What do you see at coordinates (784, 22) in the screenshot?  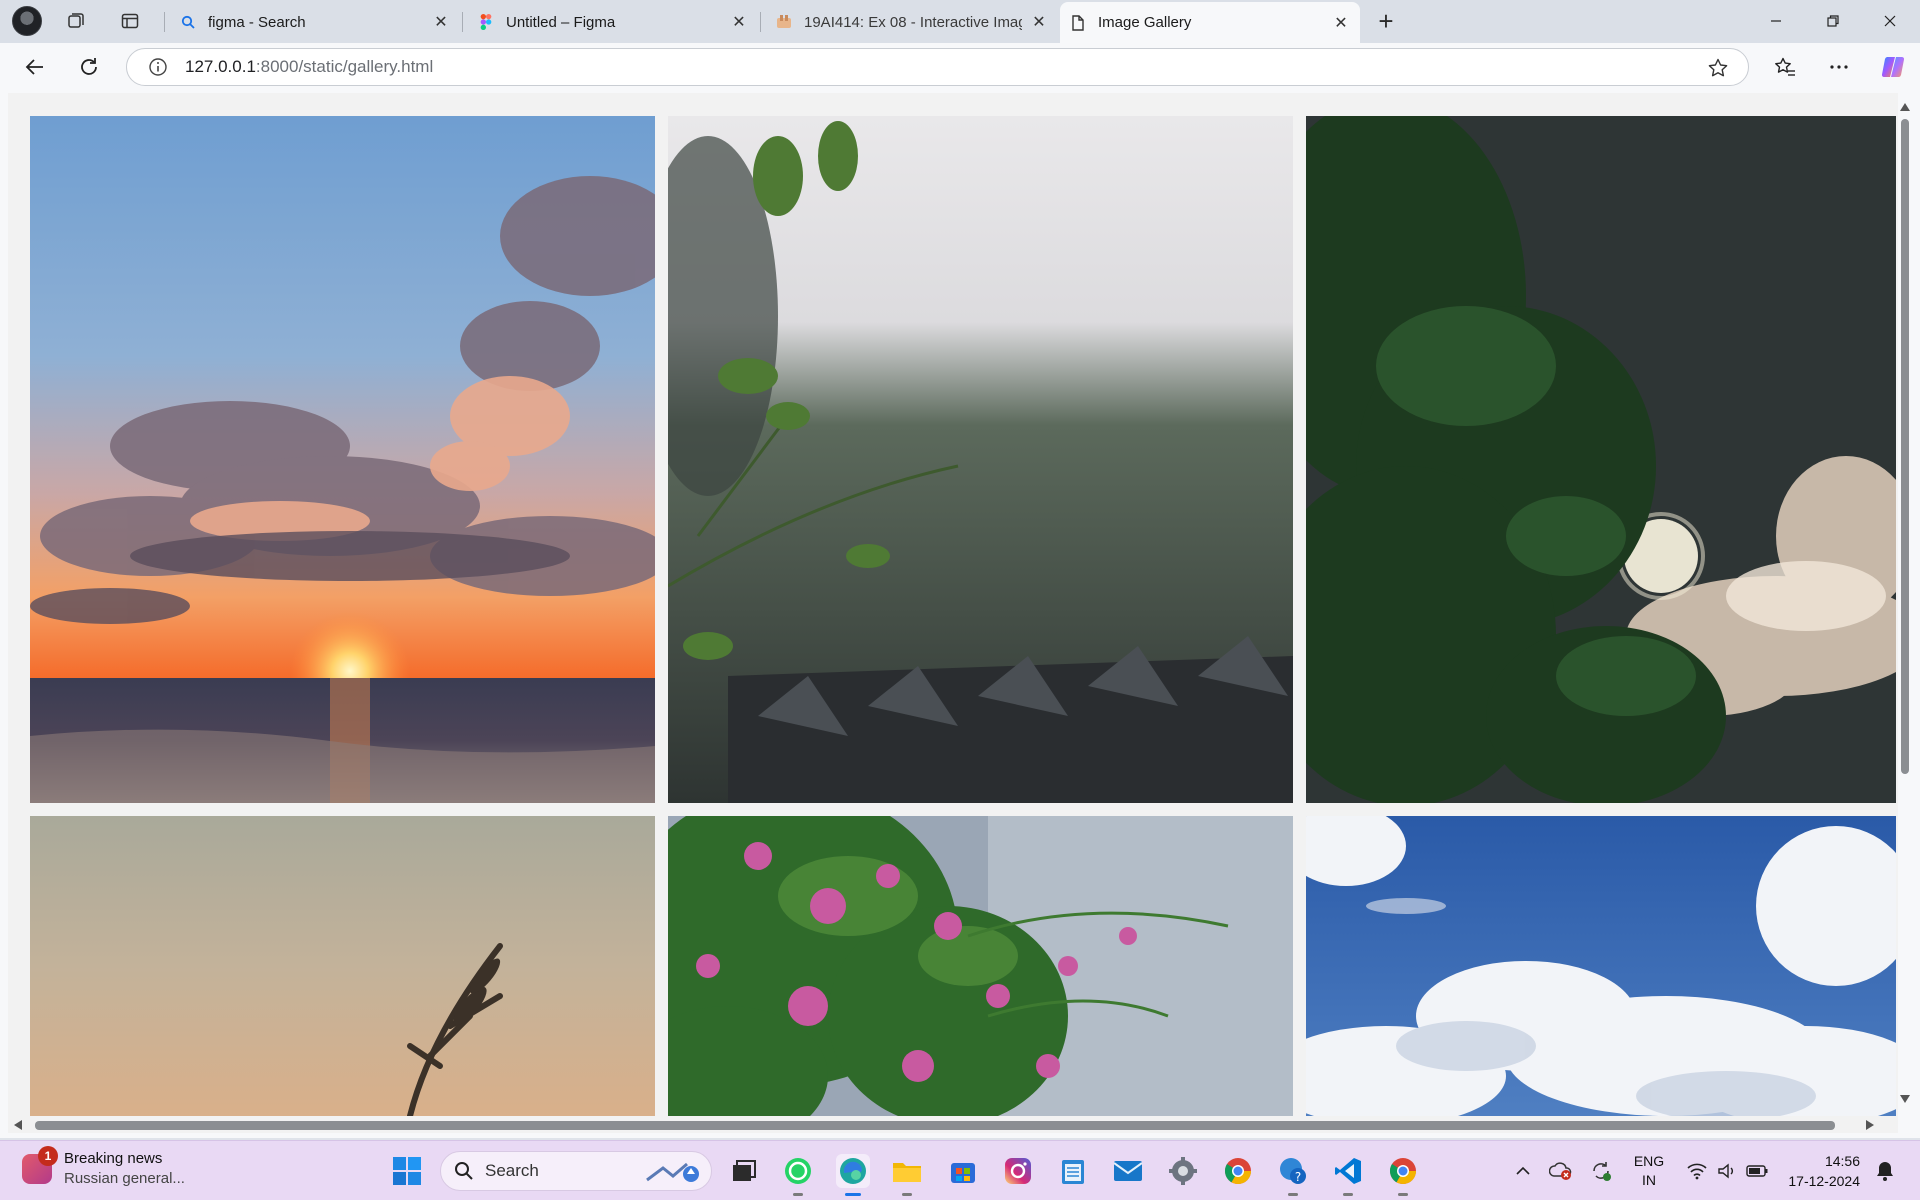 I see `page-favicon` at bounding box center [784, 22].